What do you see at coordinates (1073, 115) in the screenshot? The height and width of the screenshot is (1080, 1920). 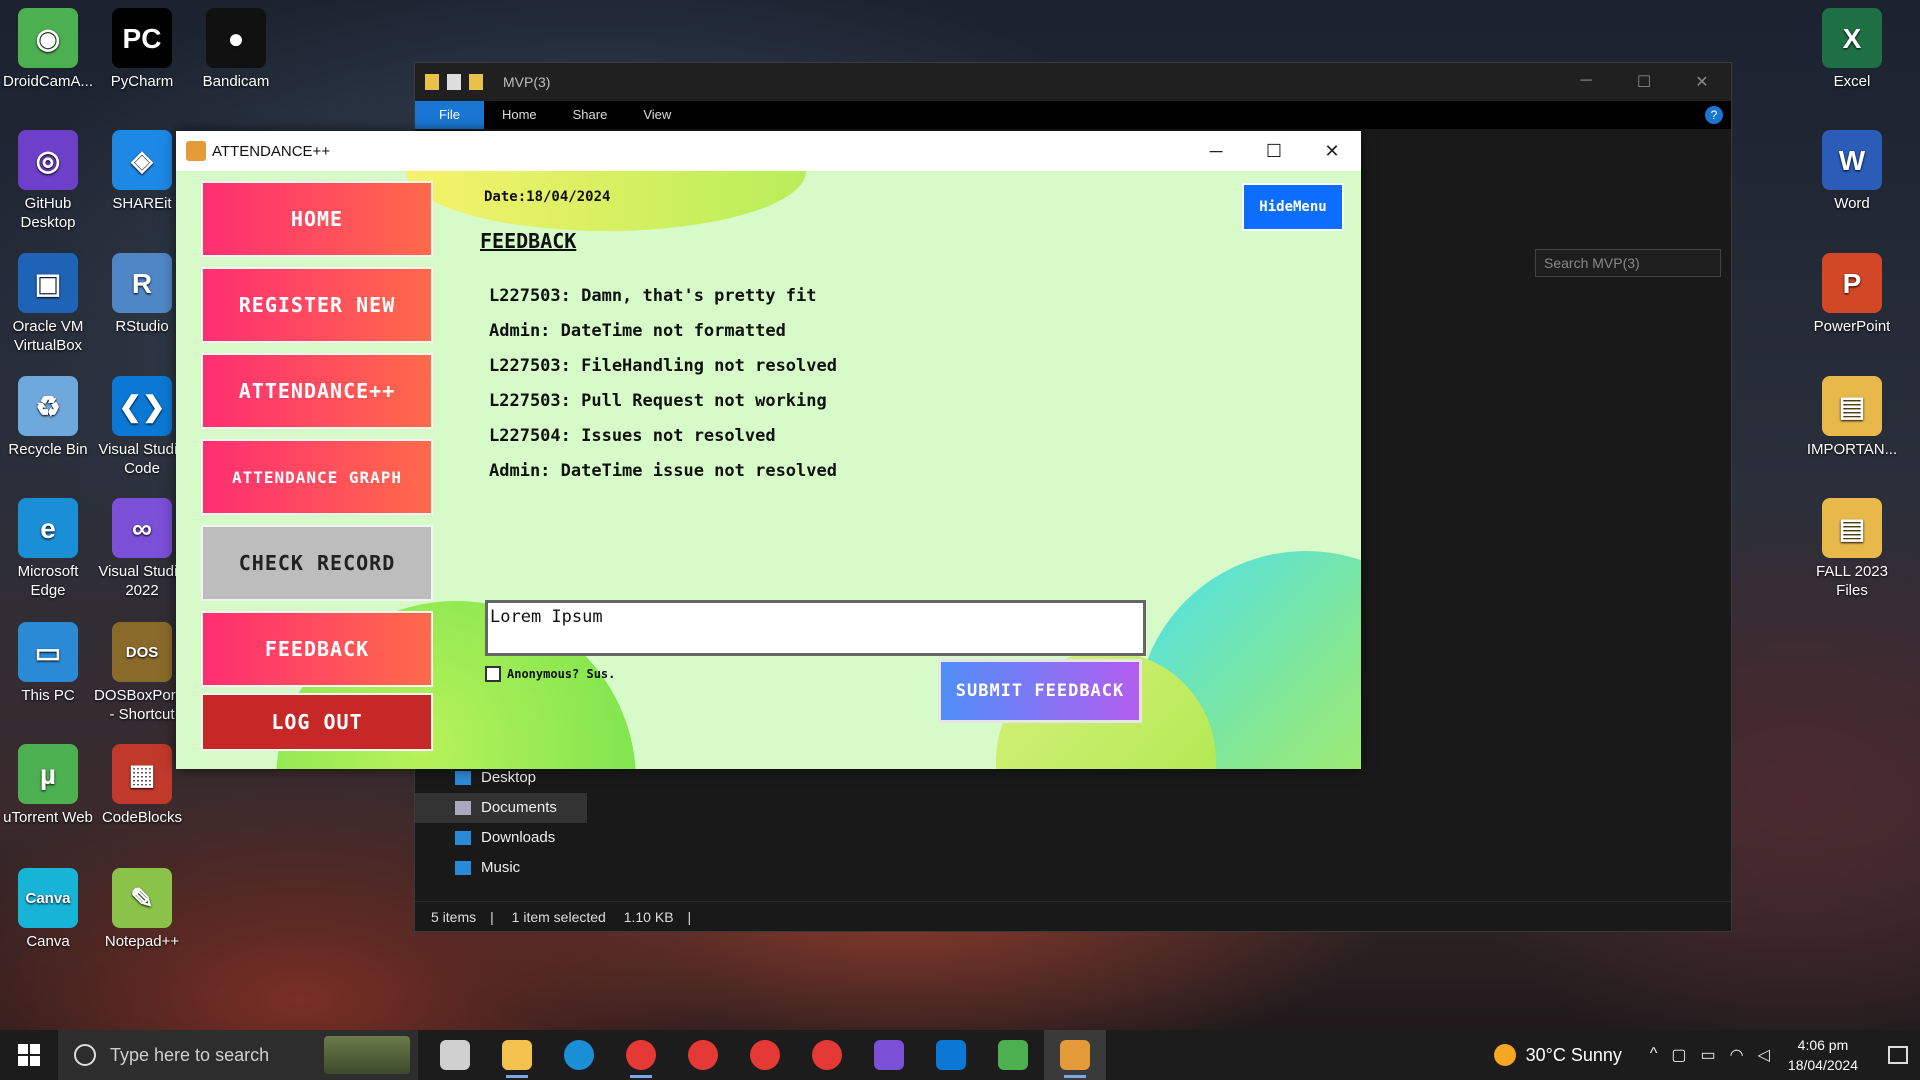 I see `explorer-ribbon: File Home Share View ?` at bounding box center [1073, 115].